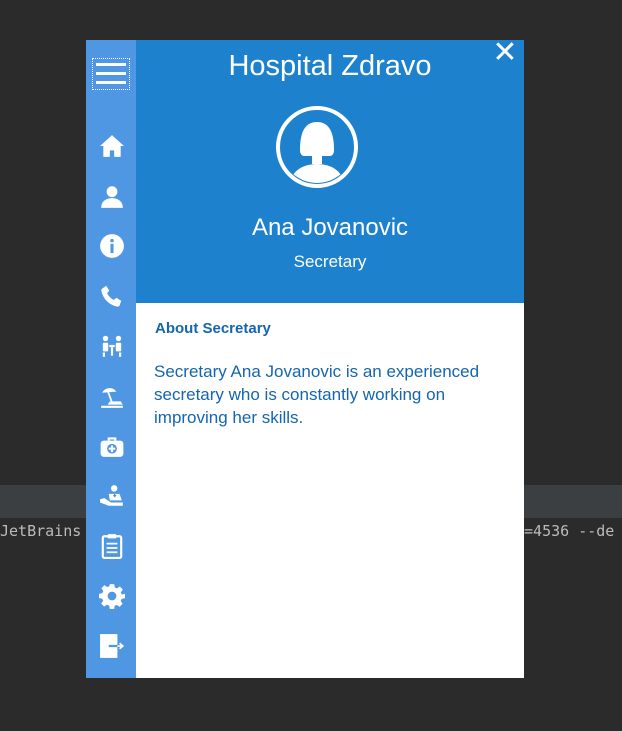  Describe the element at coordinates (565, 531) in the screenshot. I see `terminal-text-right: d=4536 --de` at that location.